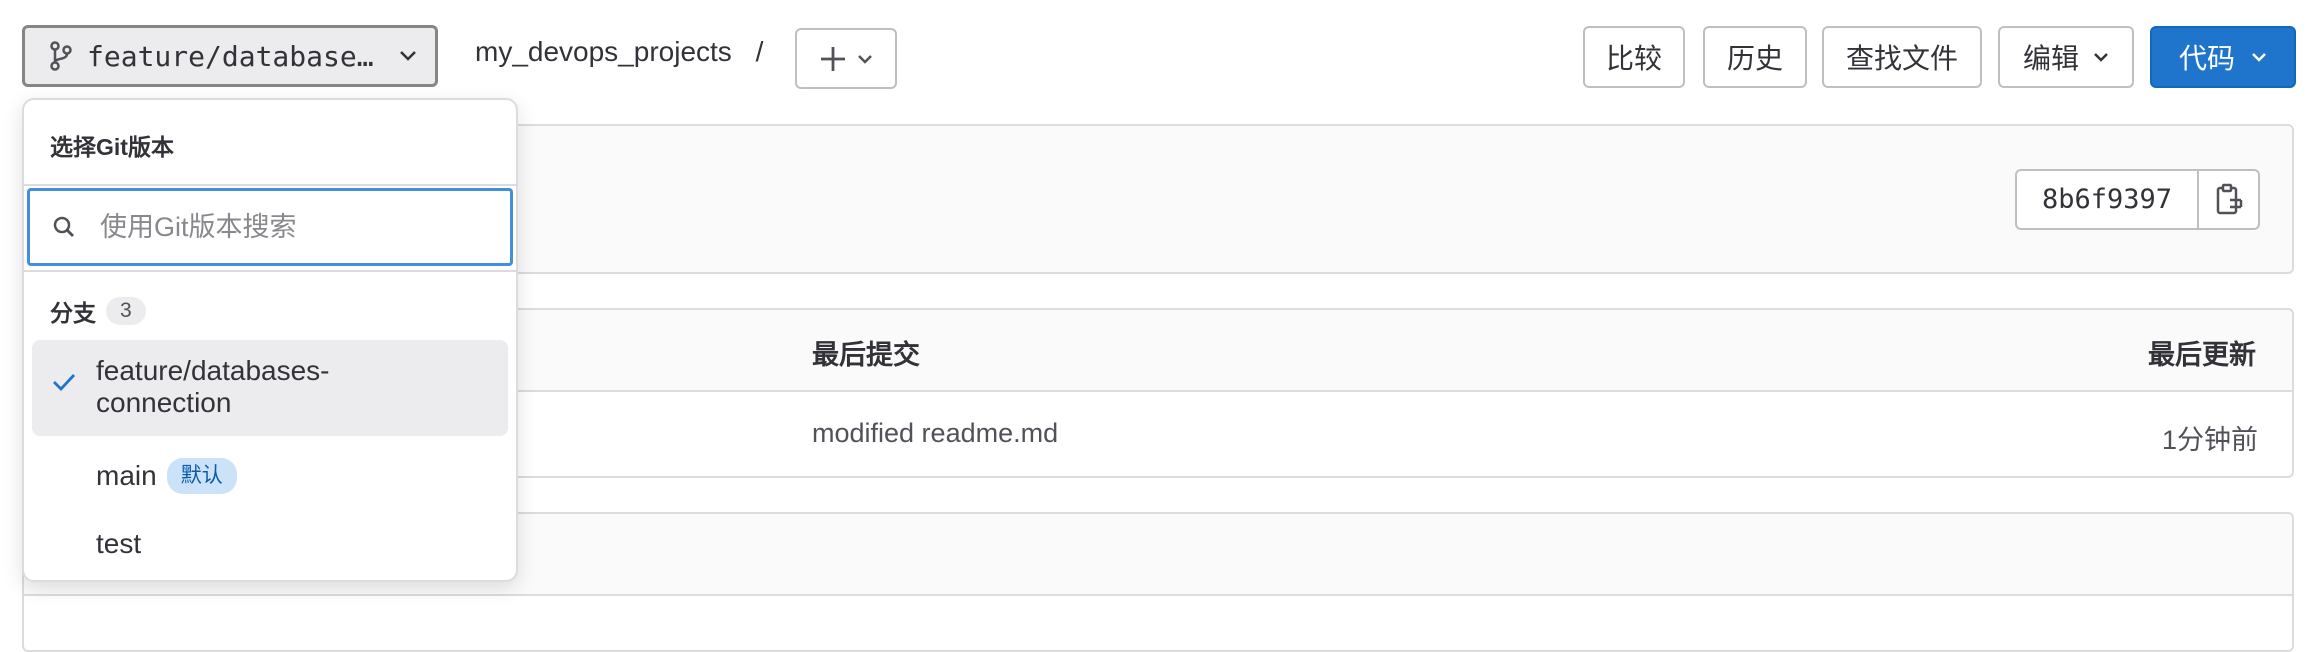 The image size is (2308, 652). What do you see at coordinates (290, 227) in the screenshot?
I see `ref-search-input` at bounding box center [290, 227].